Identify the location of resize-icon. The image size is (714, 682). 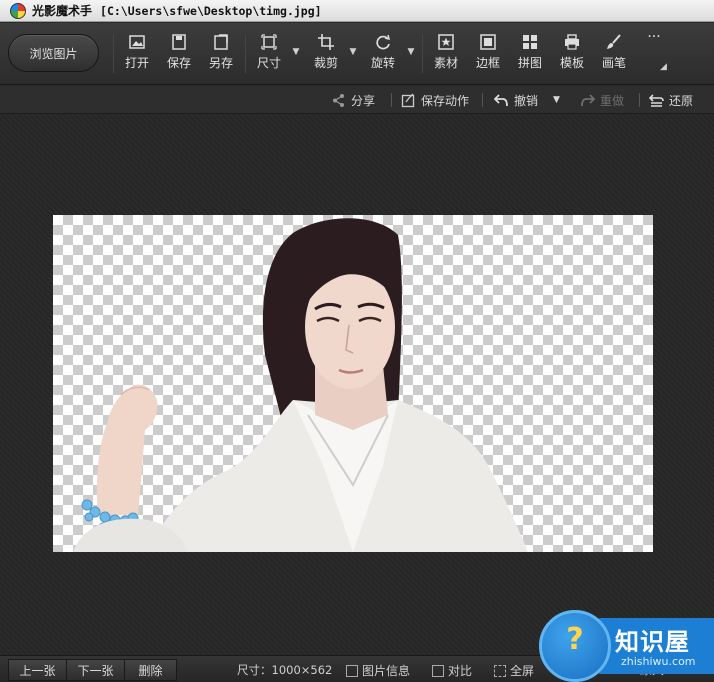
(269, 42).